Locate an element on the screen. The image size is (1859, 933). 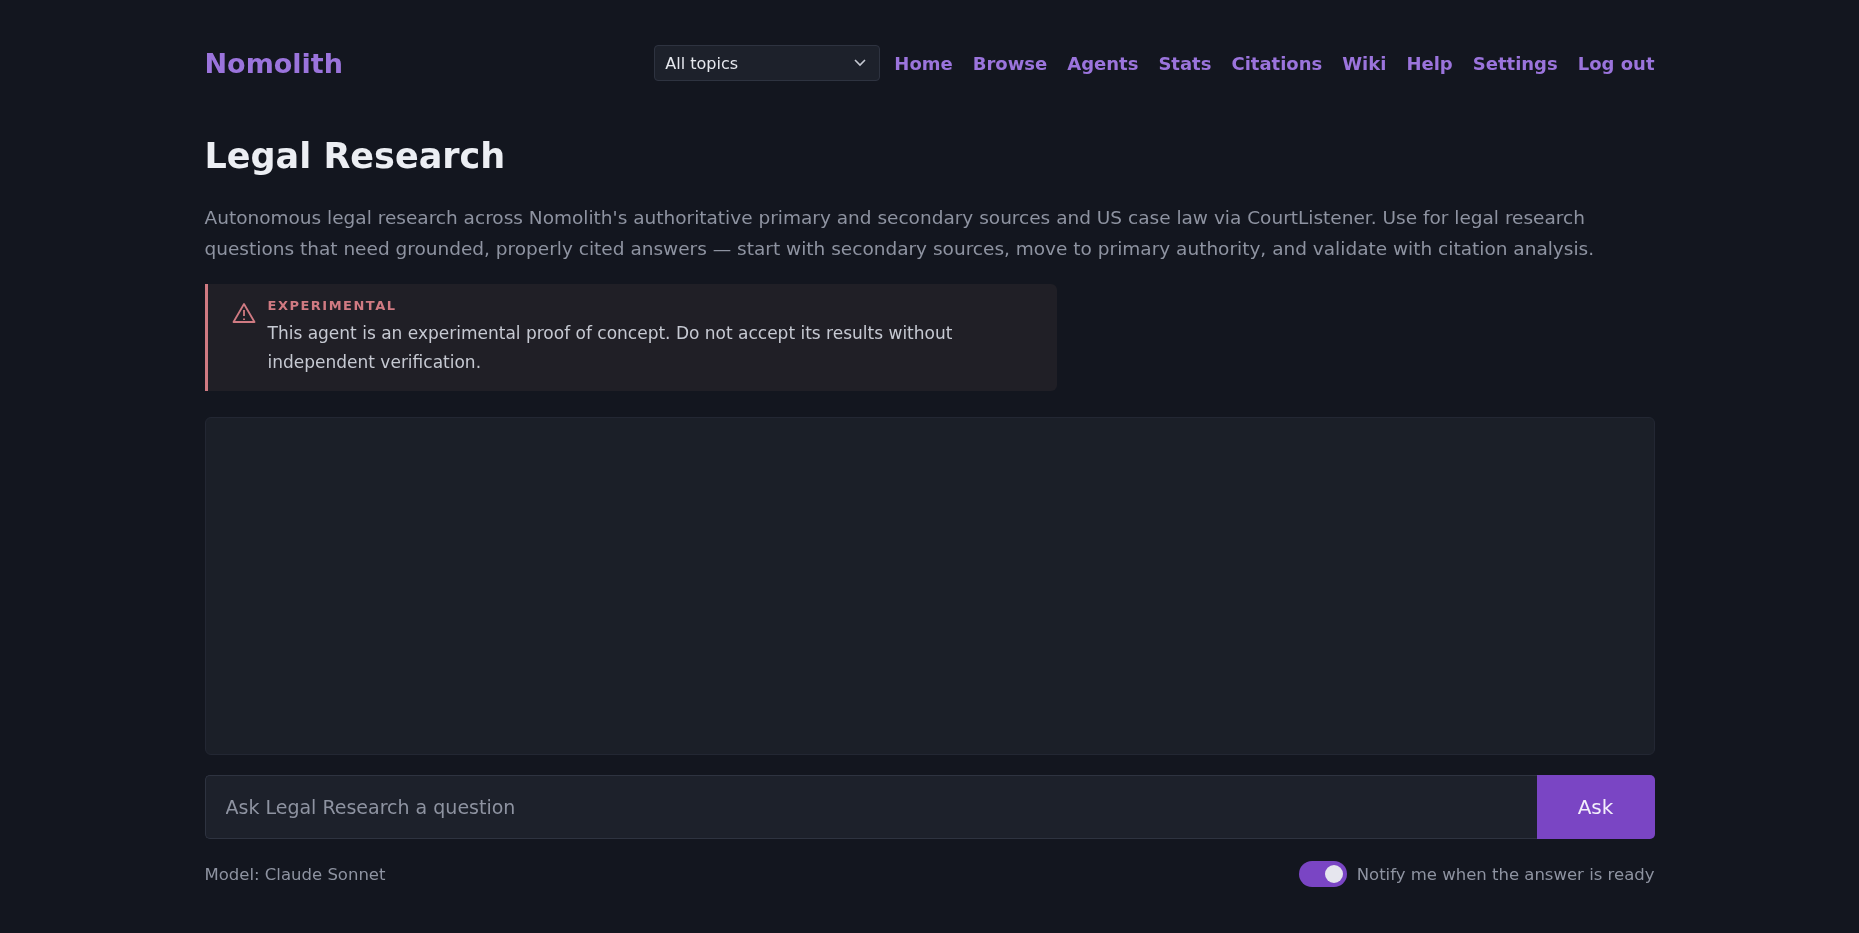
question-field: Ask Legal Research a question is located at coordinates (870, 807).